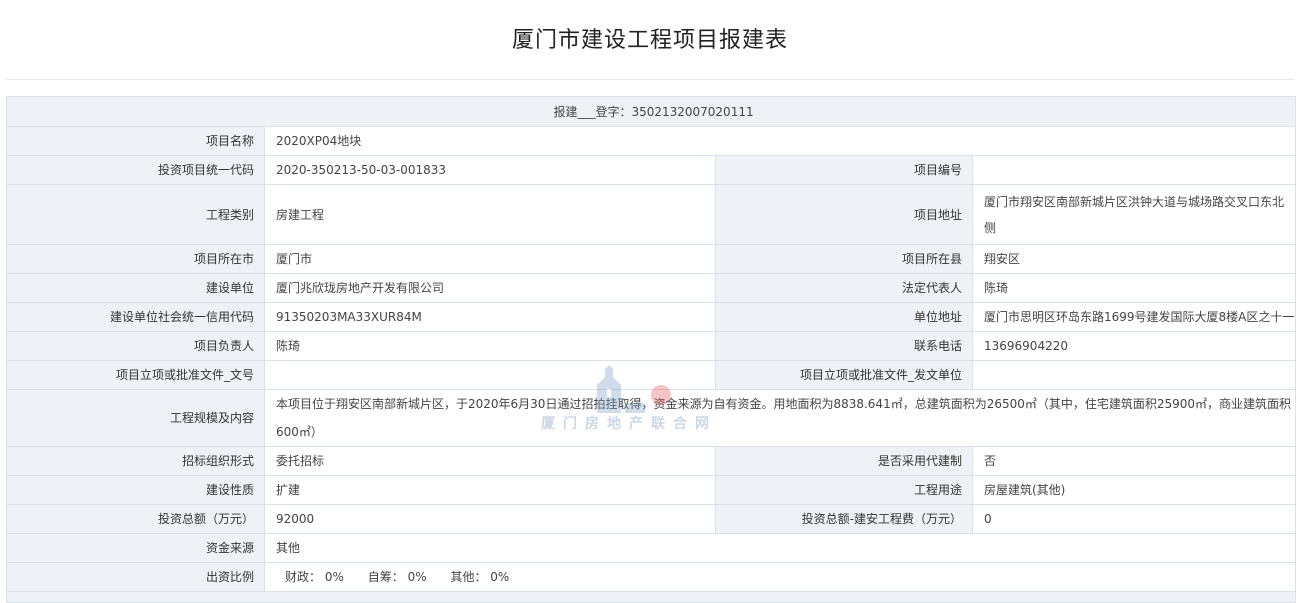  What do you see at coordinates (135, 317) in the screenshot?
I see `field-label: 建设单位社会统一信用代码` at bounding box center [135, 317].